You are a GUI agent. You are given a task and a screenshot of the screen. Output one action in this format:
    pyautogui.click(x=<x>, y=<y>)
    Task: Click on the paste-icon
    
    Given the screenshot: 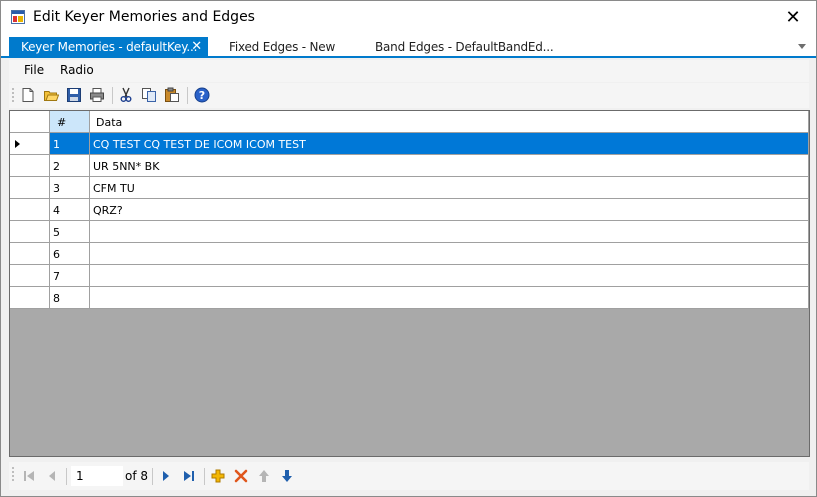 What is the action you would take?
    pyautogui.click(x=172, y=95)
    